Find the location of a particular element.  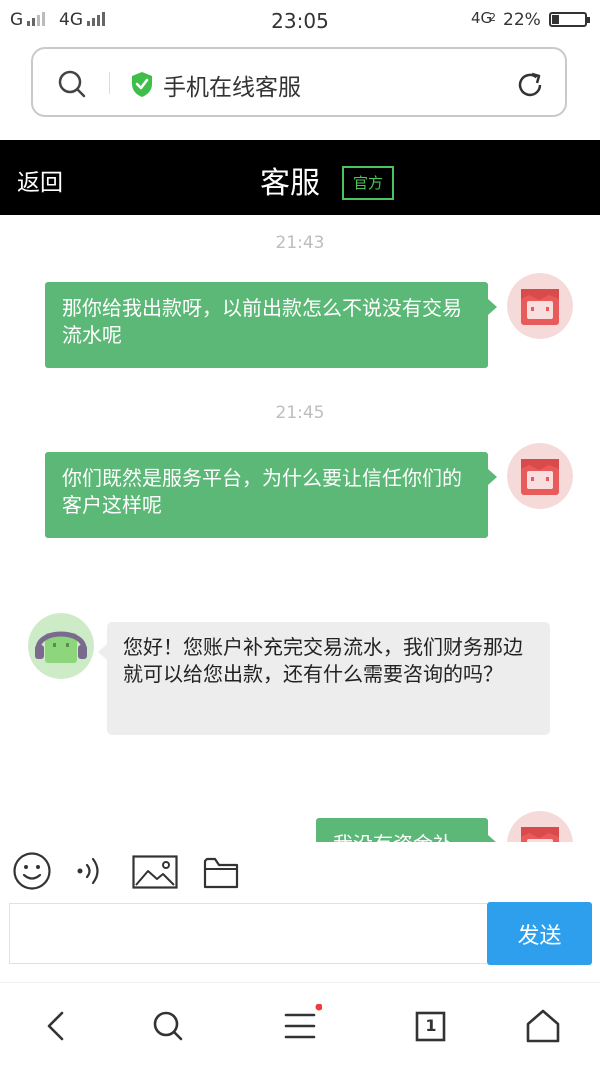

image-icon is located at coordinates (155, 872).